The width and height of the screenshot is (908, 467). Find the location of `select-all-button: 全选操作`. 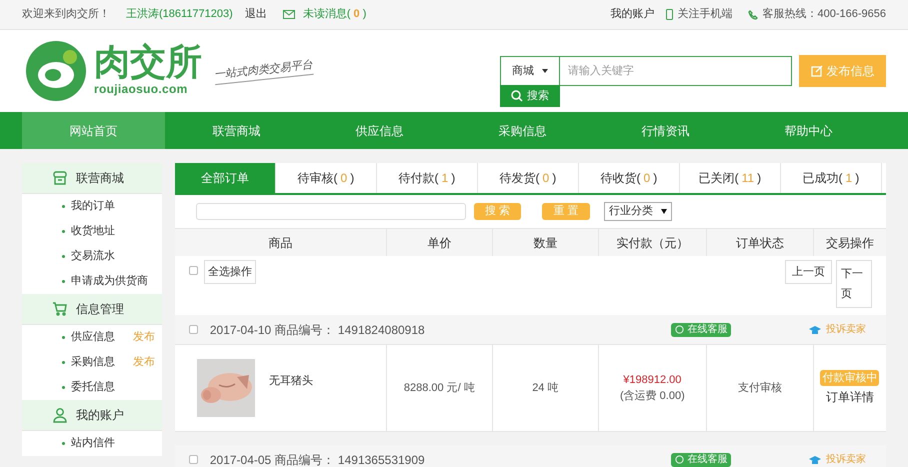

select-all-button: 全选操作 is located at coordinates (230, 272).